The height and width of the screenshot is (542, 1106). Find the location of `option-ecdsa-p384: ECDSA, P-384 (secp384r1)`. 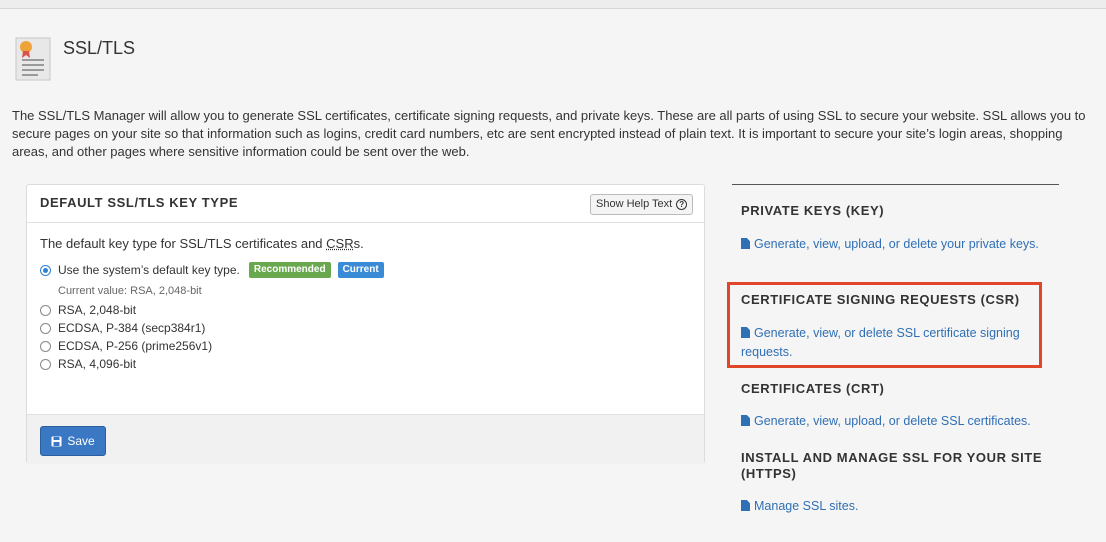

option-ecdsa-p384: ECDSA, P-384 (secp384r1) is located at coordinates (122, 328).